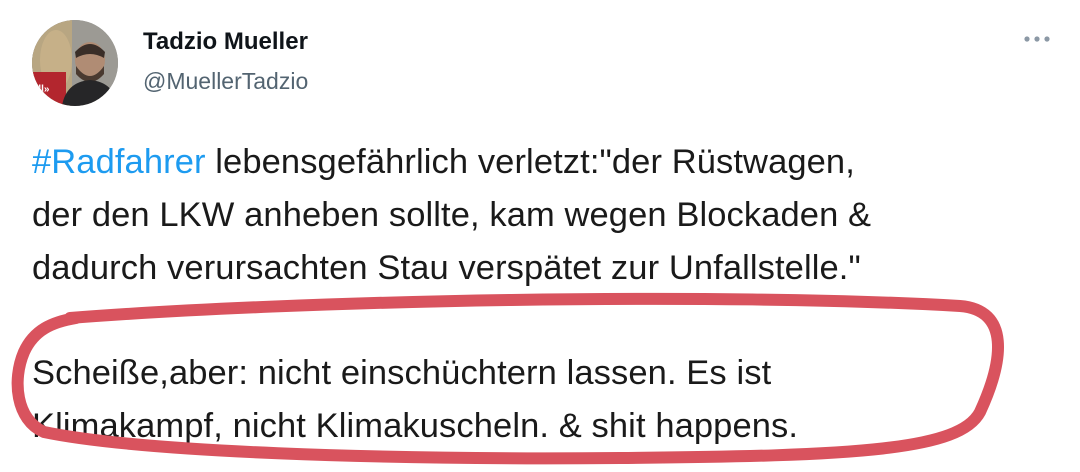 The height and width of the screenshot is (472, 1080). What do you see at coordinates (225, 81) in the screenshot?
I see `author-handle: @MuellerTadzio` at bounding box center [225, 81].